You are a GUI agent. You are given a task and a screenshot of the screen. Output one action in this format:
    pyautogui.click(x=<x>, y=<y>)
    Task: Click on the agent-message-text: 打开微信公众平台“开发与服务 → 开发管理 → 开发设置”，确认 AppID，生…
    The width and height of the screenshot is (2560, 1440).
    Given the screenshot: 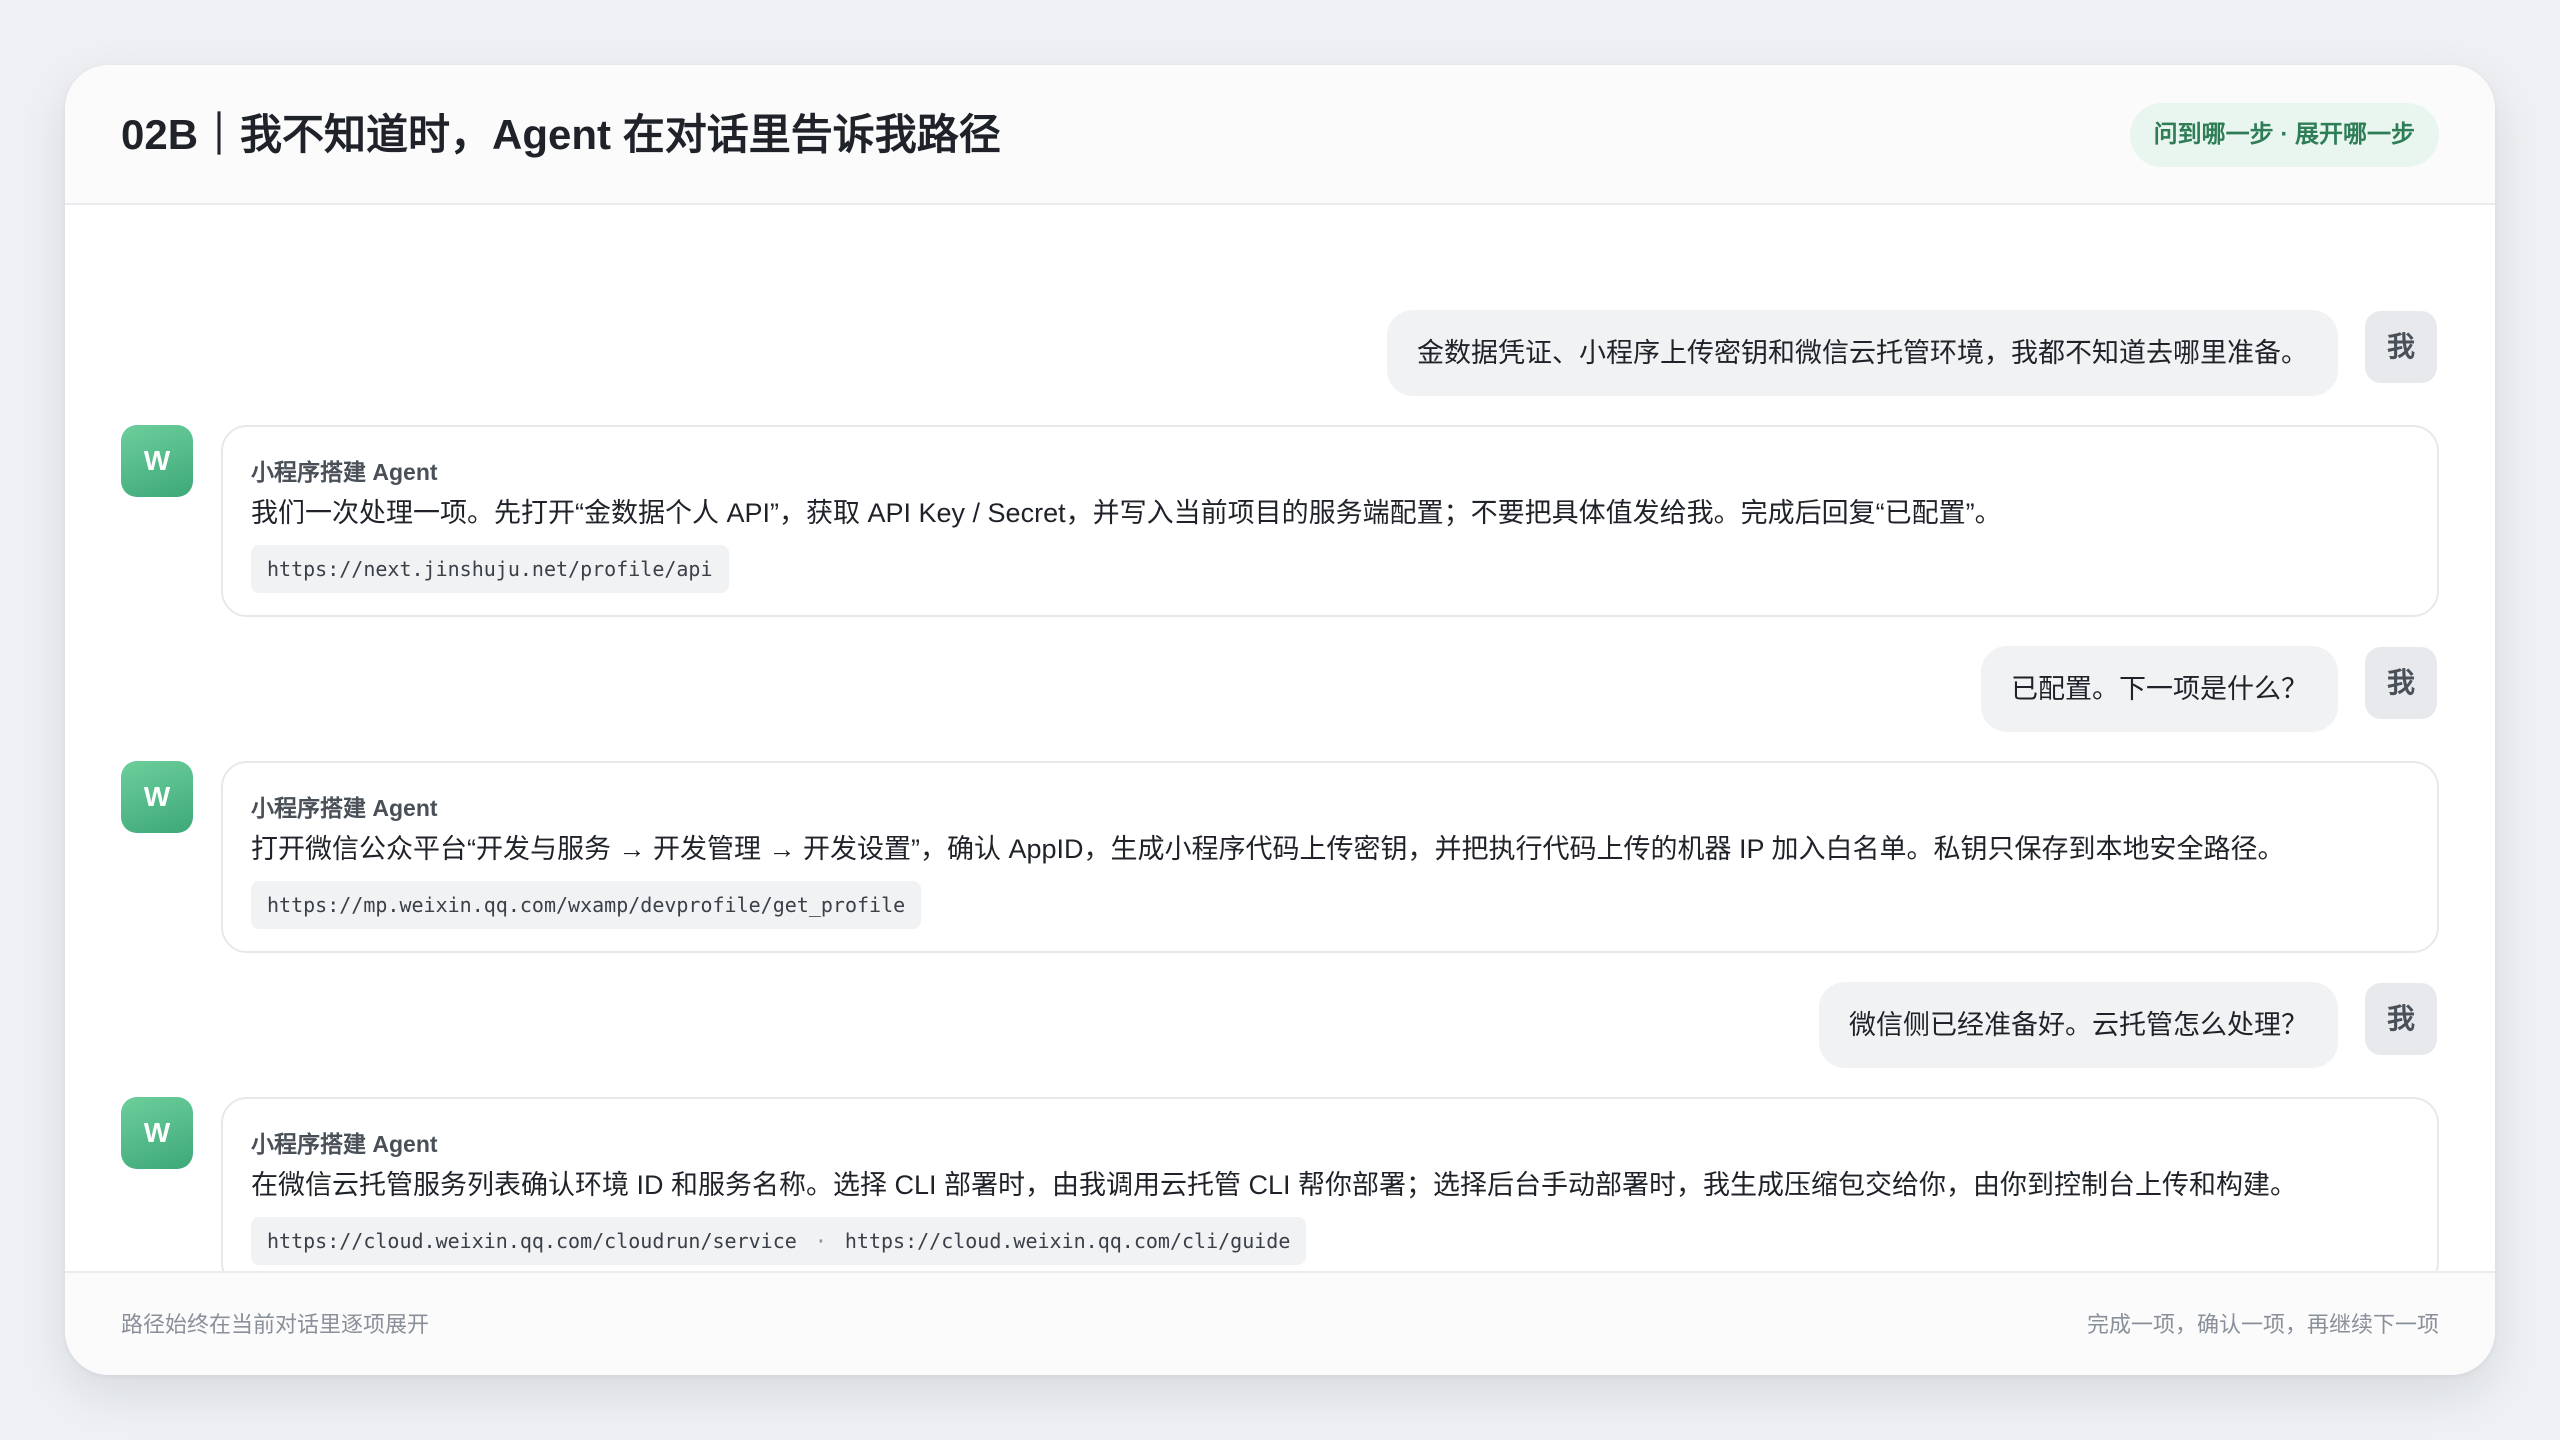 What is the action you would take?
    pyautogui.click(x=1268, y=849)
    